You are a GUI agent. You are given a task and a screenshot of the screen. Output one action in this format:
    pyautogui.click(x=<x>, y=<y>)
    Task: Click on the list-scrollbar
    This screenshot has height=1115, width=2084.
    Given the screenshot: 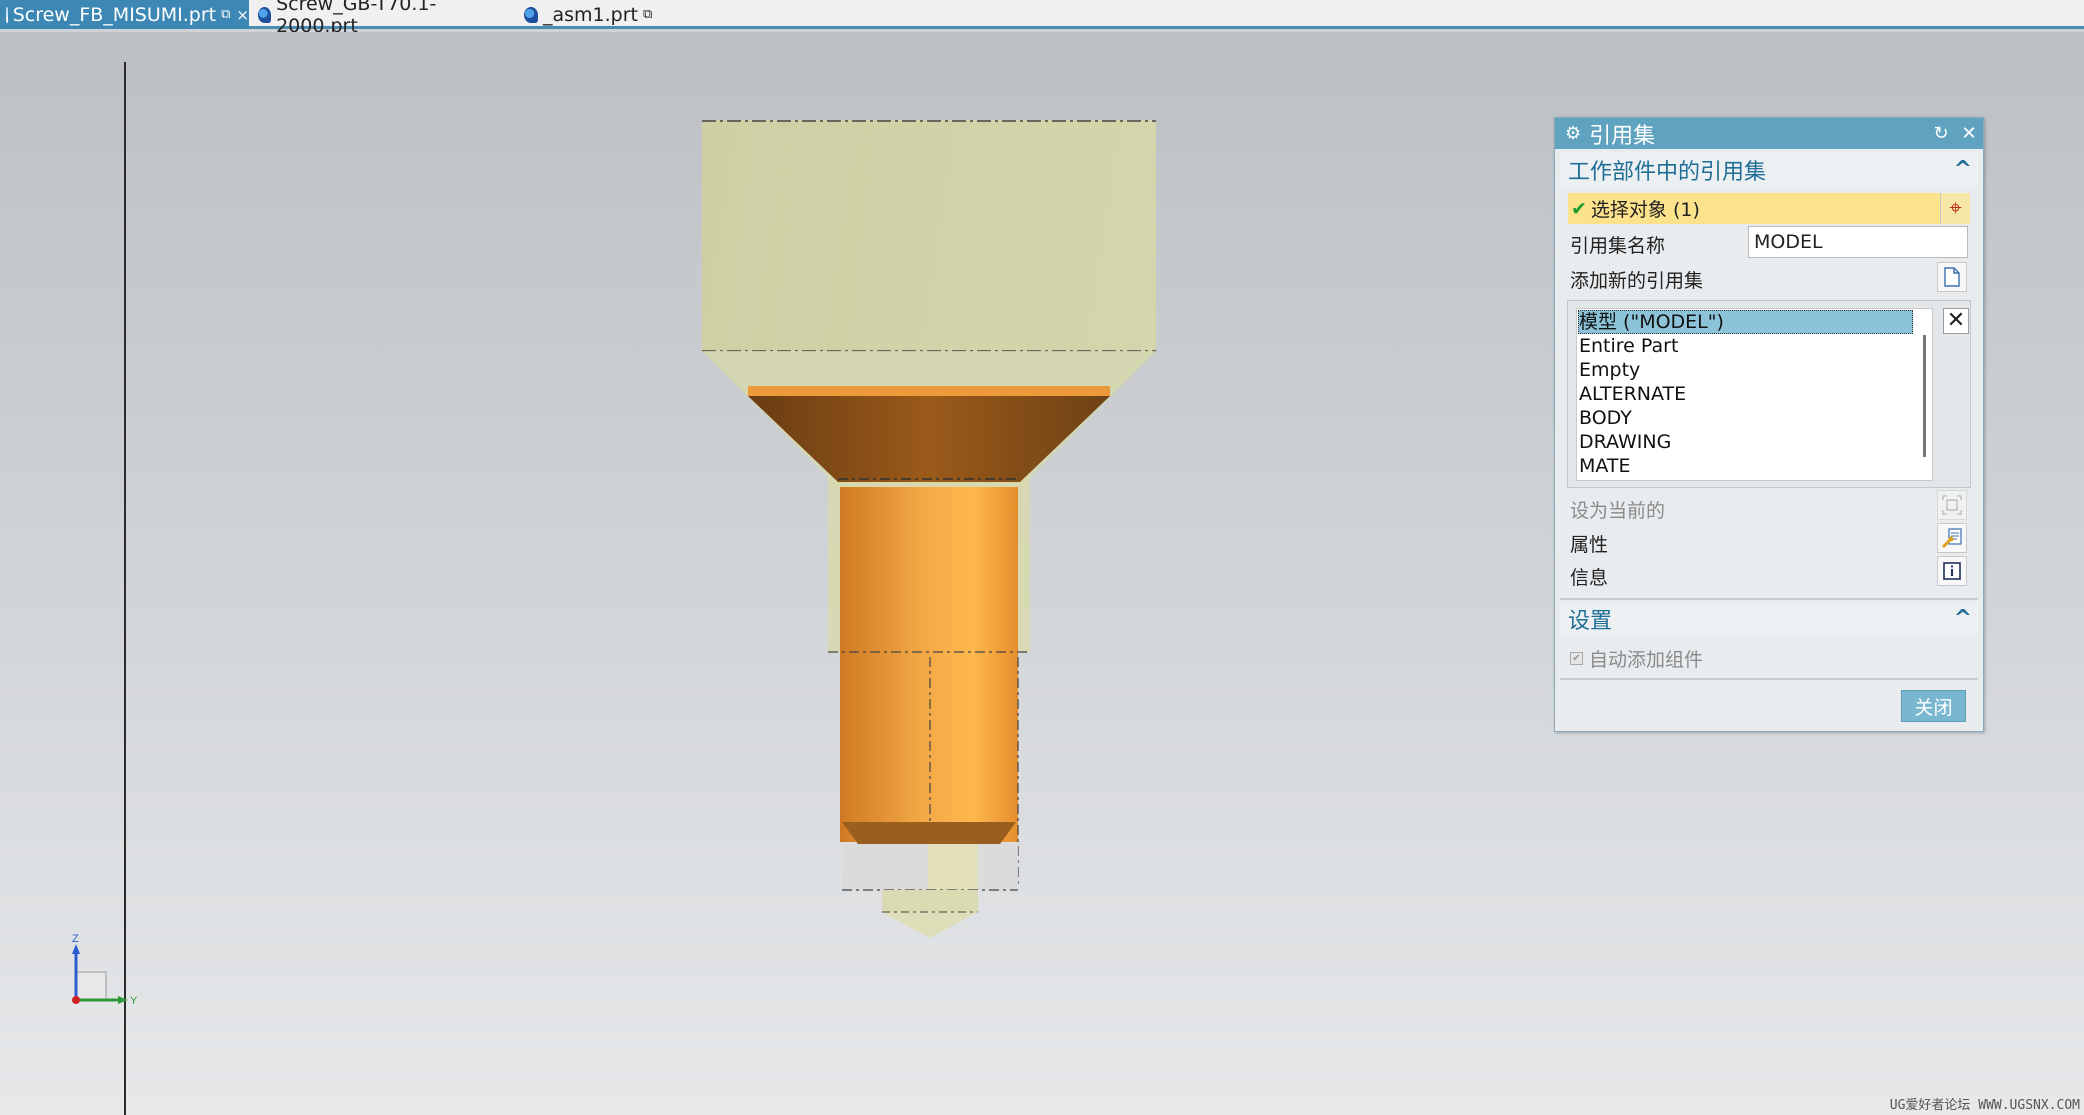 What is the action you would take?
    pyautogui.click(x=1924, y=396)
    